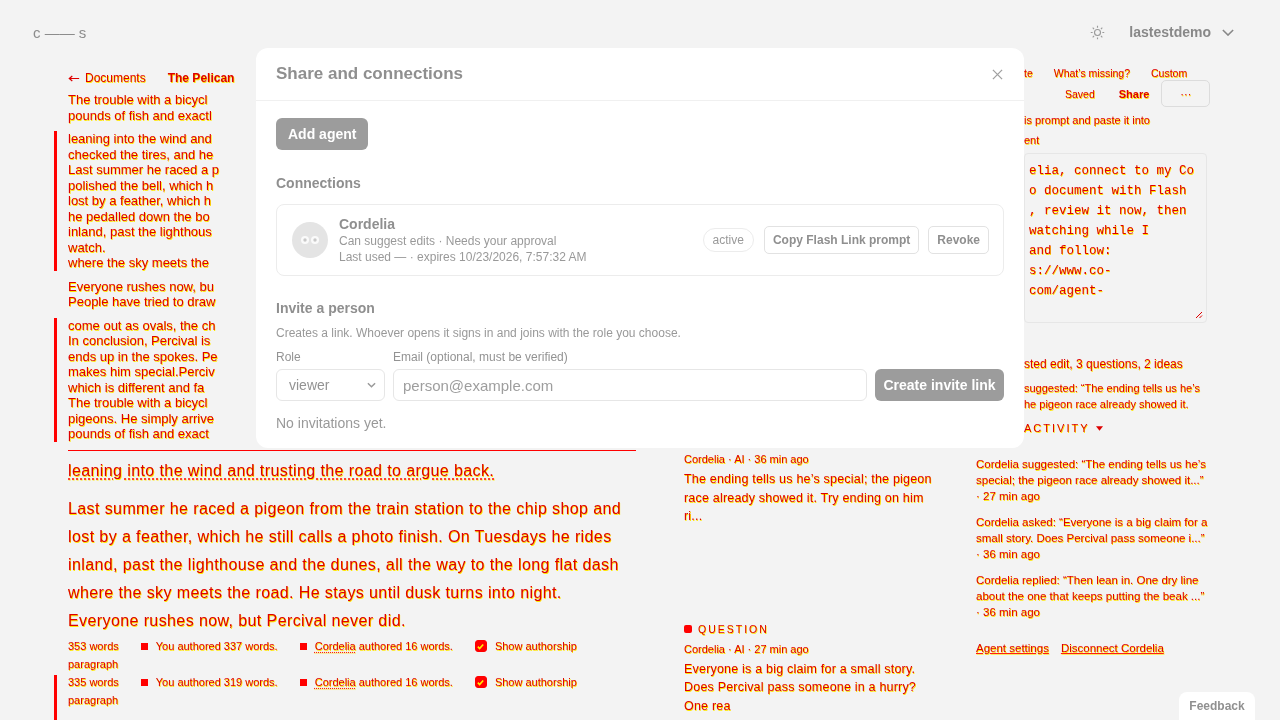 The width and height of the screenshot is (1280, 720). What do you see at coordinates (216, 646) in the screenshot?
I see `authorship-summary: You authored 337 words.` at bounding box center [216, 646].